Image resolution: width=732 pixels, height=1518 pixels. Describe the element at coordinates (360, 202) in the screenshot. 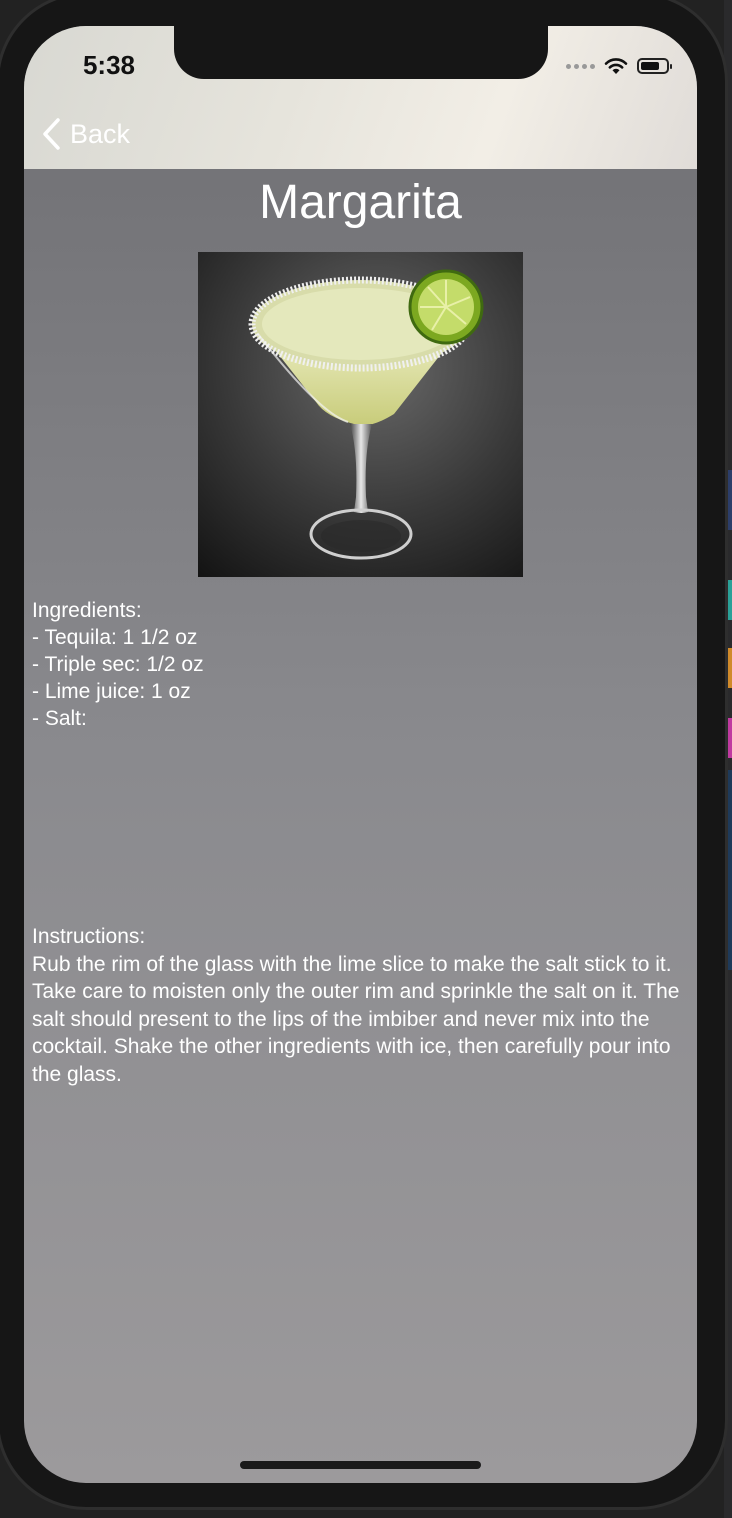

I see `drink-title: Margarita` at that location.